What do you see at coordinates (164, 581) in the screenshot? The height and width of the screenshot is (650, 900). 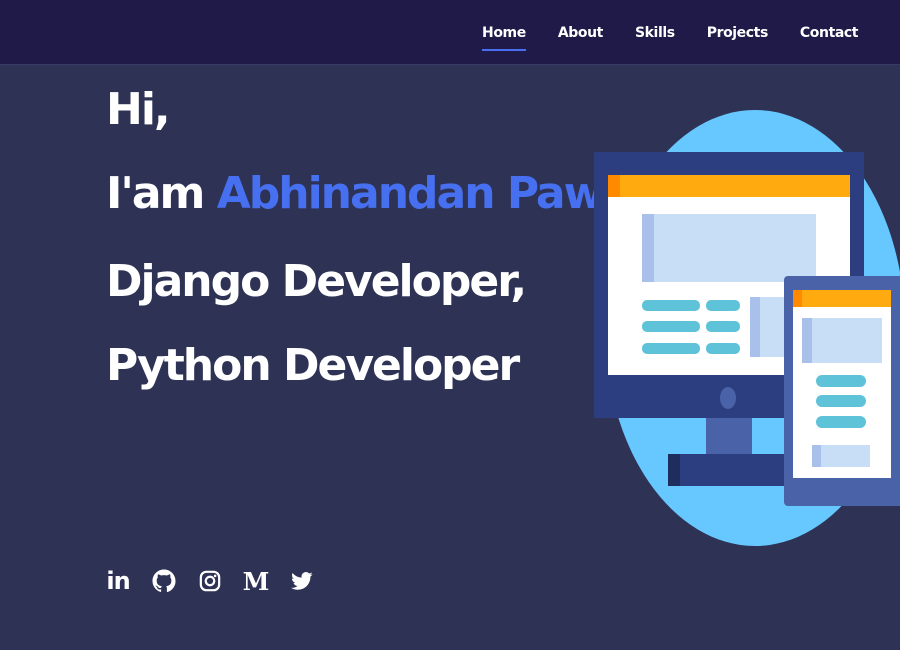 I see `github-icon` at bounding box center [164, 581].